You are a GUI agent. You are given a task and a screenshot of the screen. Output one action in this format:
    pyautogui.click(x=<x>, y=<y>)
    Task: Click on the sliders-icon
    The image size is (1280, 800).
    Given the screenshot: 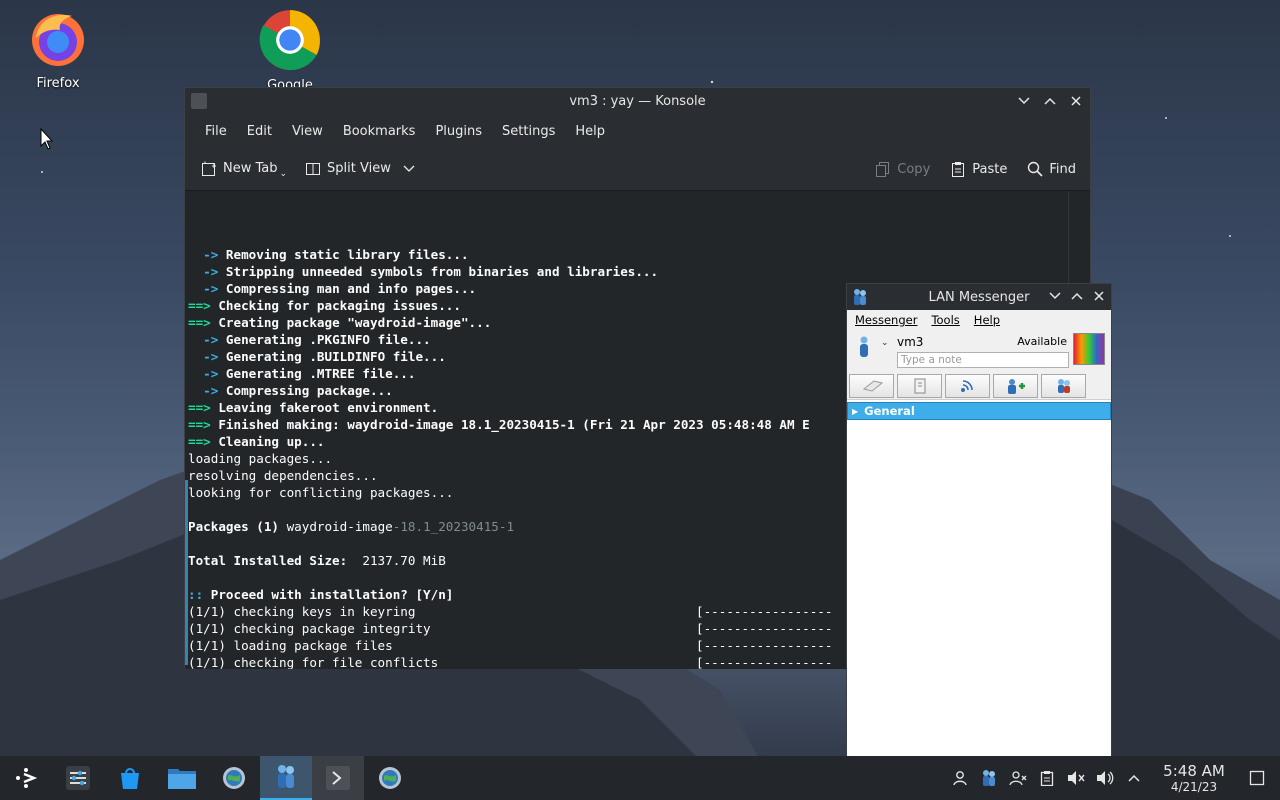 What is the action you would take?
    pyautogui.click(x=78, y=778)
    